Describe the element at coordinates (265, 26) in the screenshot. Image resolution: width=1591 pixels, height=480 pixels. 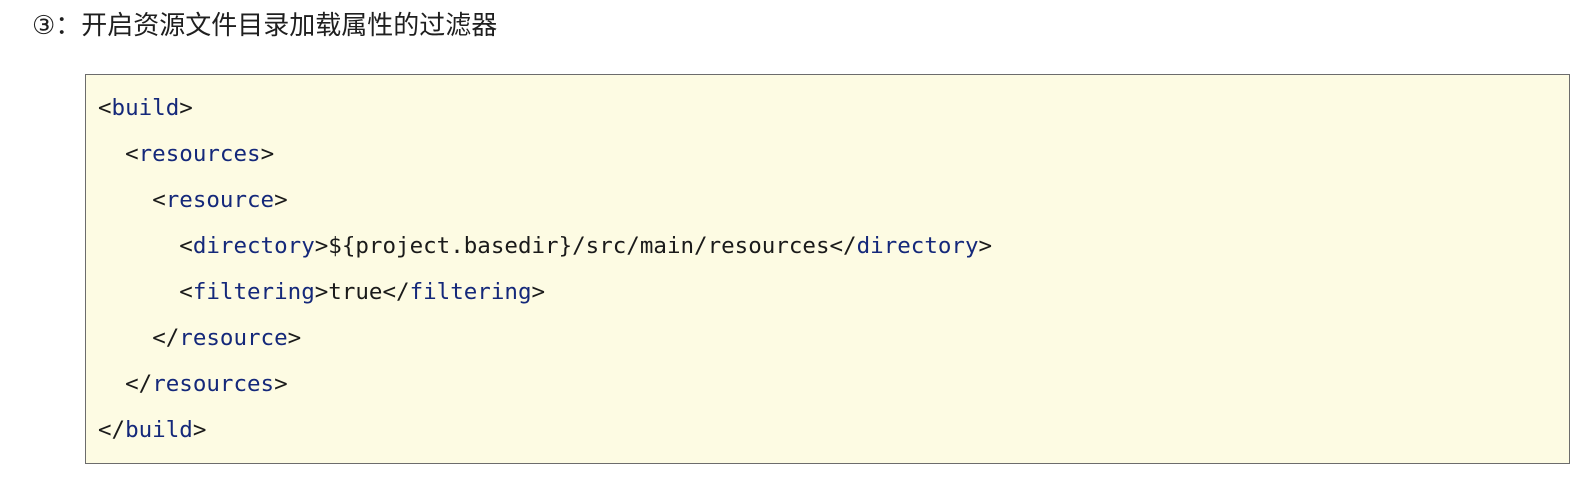
I see `section-heading: ③：开启资源文件目录加载属性的过滤器` at that location.